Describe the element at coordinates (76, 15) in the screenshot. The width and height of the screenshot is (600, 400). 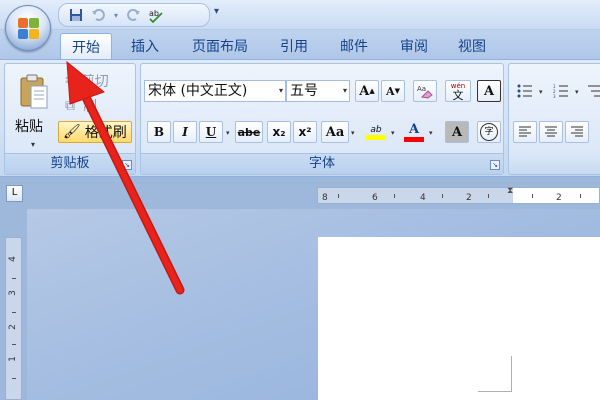
I see `save-icon` at that location.